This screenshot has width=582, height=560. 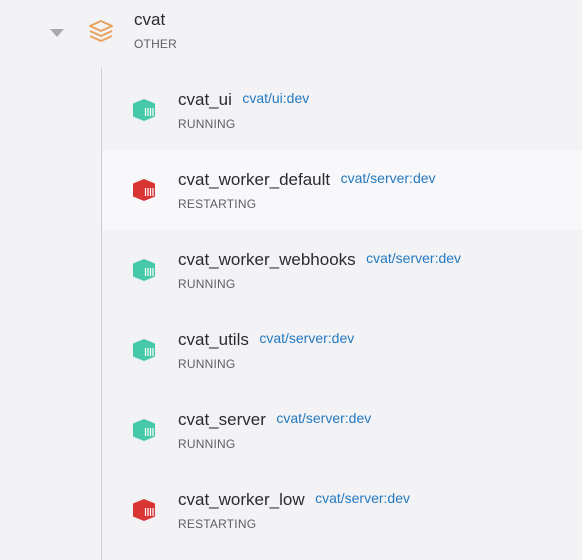 I want to click on container-row-cvat-utils: cvat_utils cvat/server:dev RUNNING, so click(x=342, y=350).